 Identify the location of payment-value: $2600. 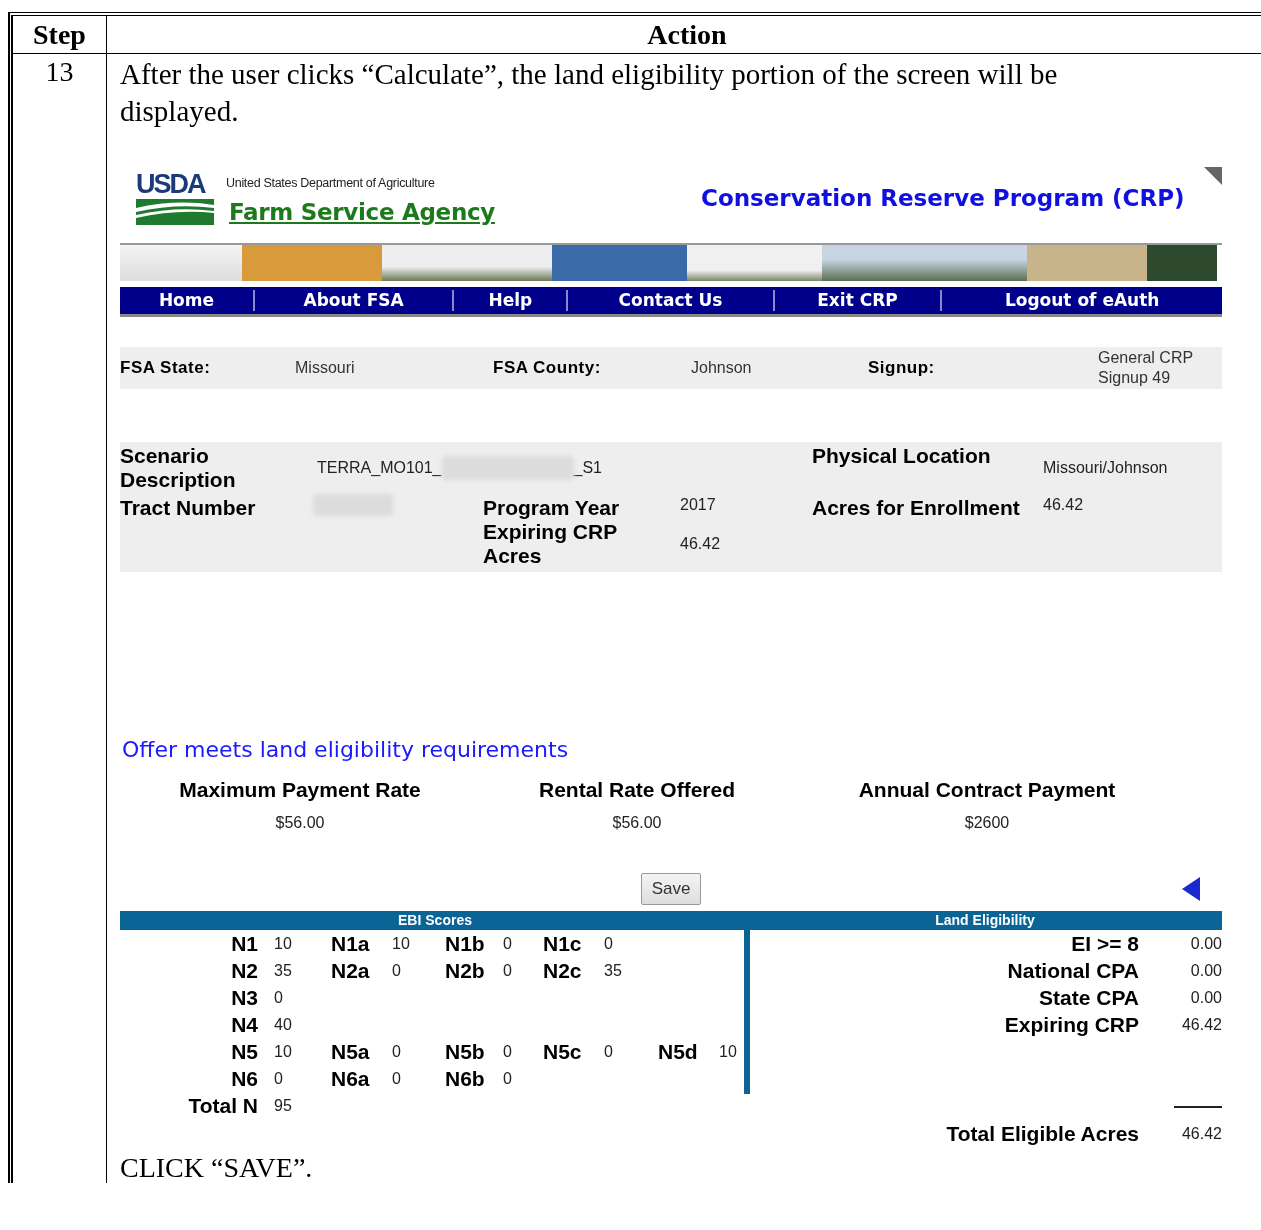
(987, 823).